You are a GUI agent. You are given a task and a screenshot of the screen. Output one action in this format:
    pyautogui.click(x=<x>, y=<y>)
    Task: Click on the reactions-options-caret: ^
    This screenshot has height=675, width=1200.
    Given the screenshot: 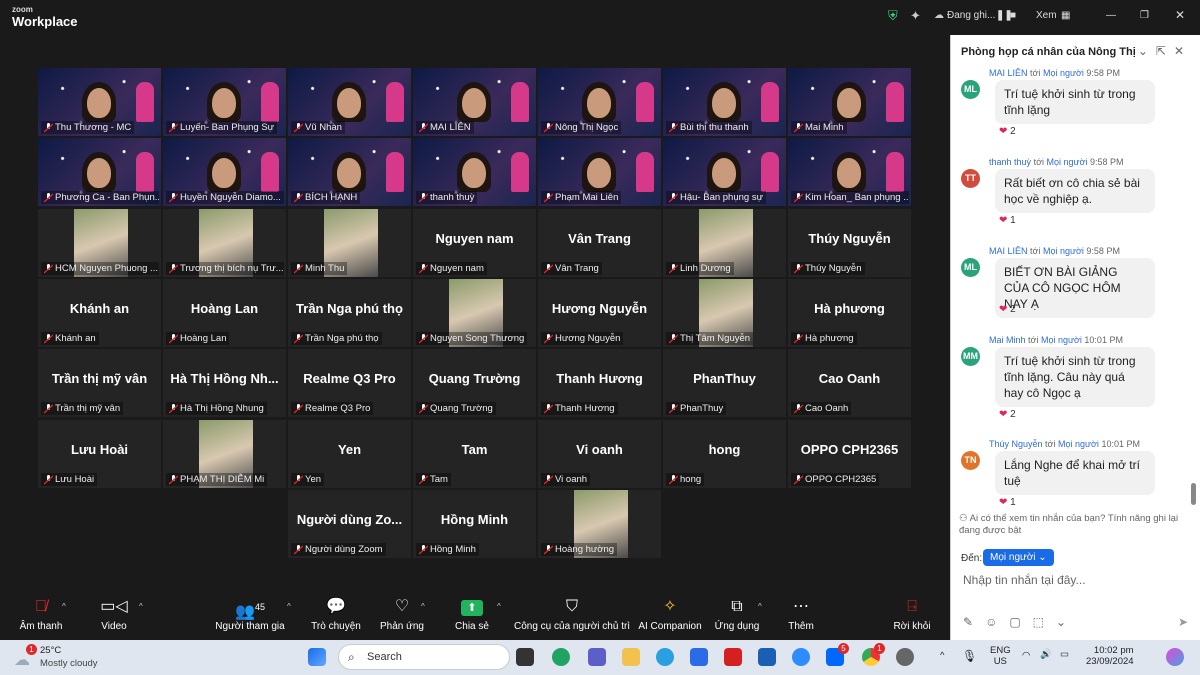 What is the action you would take?
    pyautogui.click(x=423, y=606)
    